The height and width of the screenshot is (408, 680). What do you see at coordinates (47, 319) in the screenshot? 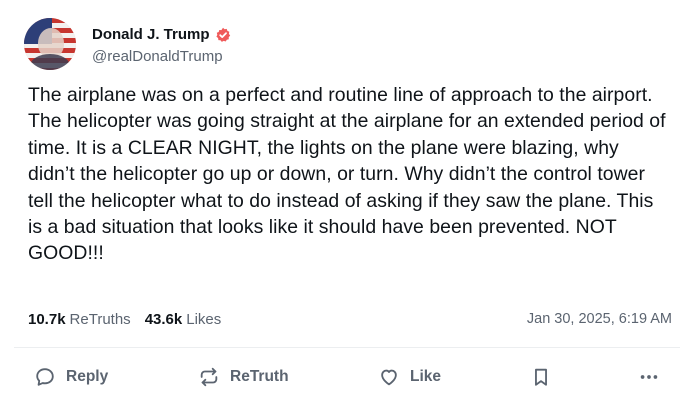
I see `retruths-count: 10.7k` at bounding box center [47, 319].